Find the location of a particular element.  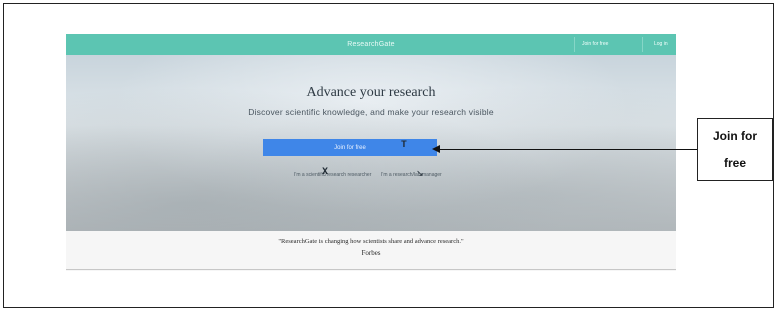

manager-signup-link: I'm a research/lab manager is located at coordinates (411, 175).